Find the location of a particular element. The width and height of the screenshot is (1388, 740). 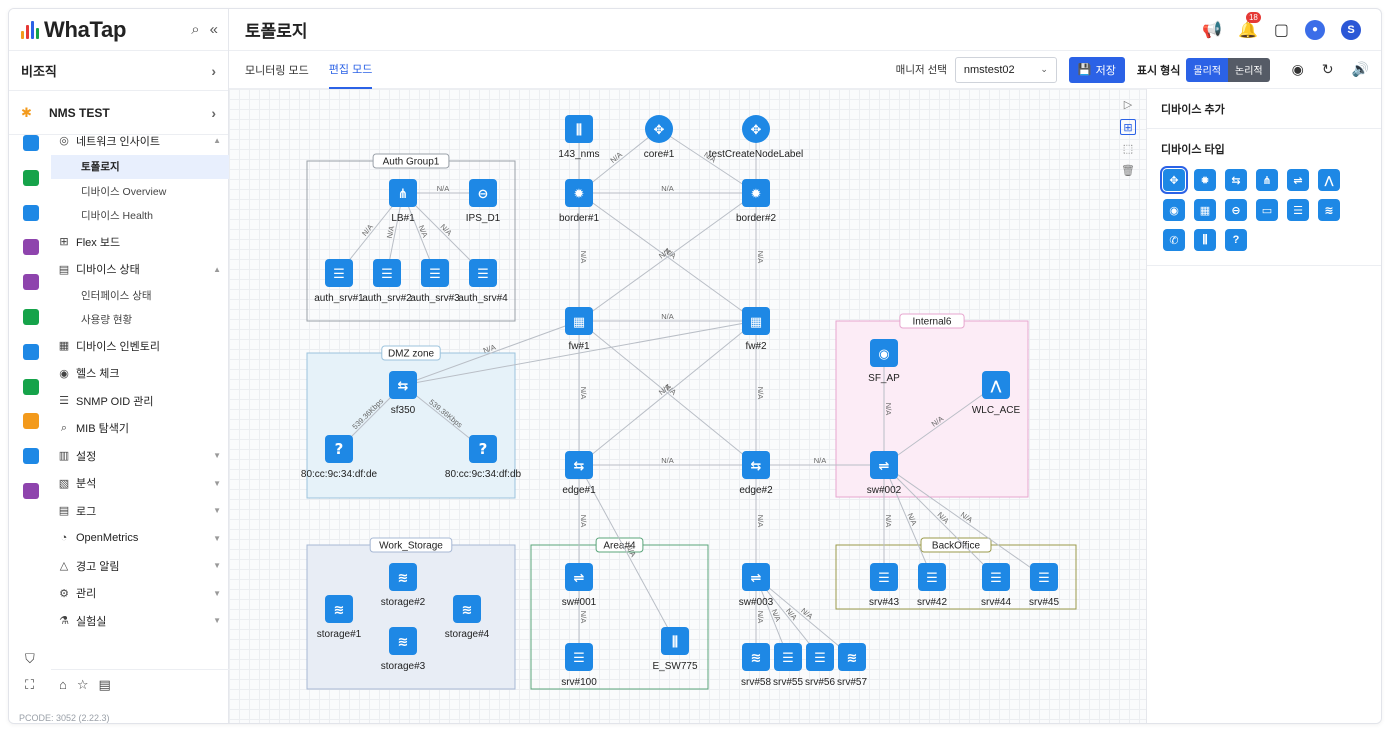

topology-node: ☰ srv#56 is located at coordinates (820, 665).